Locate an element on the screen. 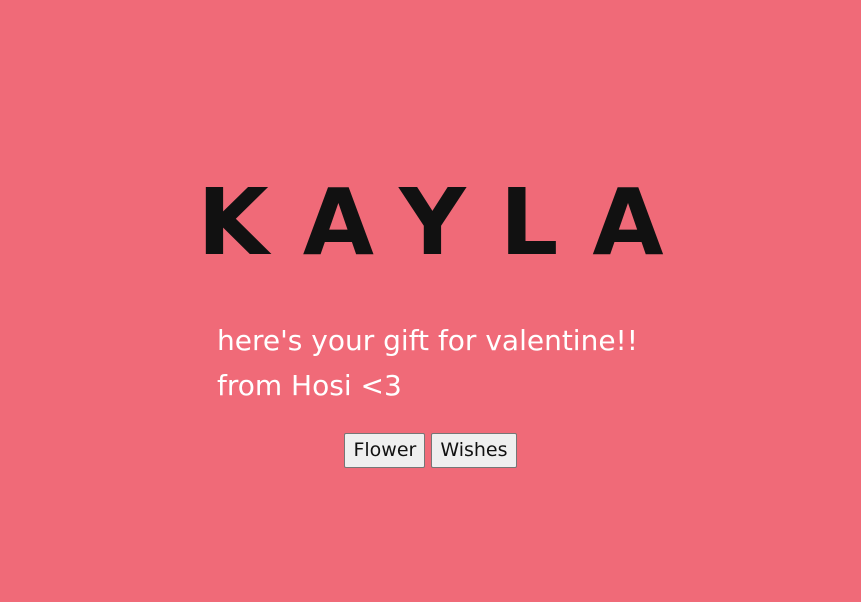  gift-message-line: here's your gift for valentine!! is located at coordinates (427, 340).